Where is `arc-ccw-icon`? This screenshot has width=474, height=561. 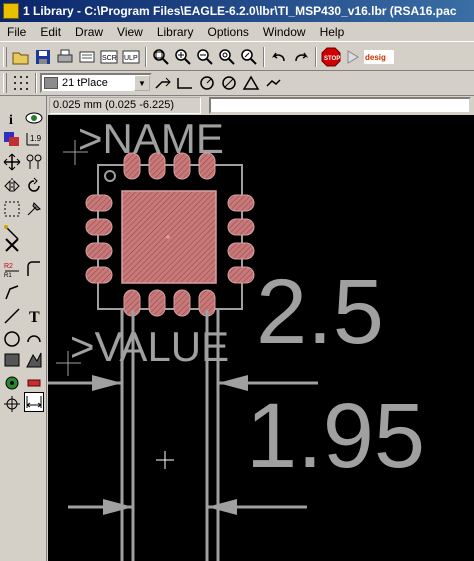 arc-ccw-icon is located at coordinates (229, 83).